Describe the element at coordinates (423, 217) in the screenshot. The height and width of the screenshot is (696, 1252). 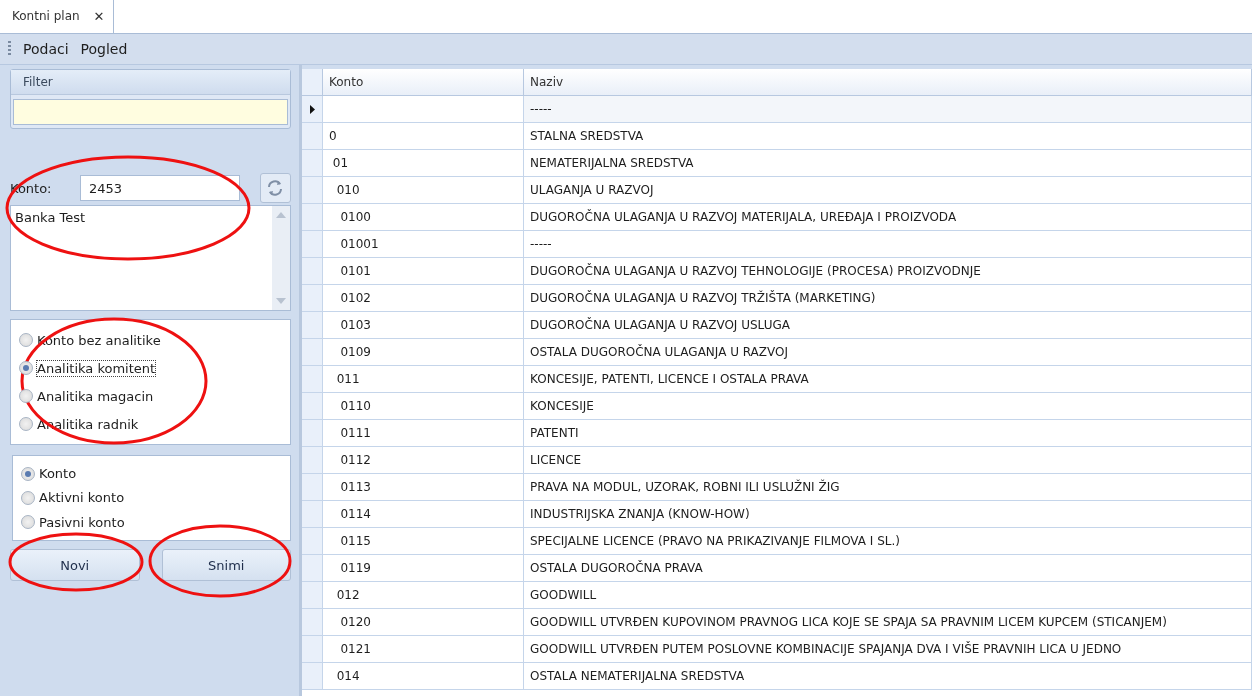
I see `table-cell: 0100` at that location.